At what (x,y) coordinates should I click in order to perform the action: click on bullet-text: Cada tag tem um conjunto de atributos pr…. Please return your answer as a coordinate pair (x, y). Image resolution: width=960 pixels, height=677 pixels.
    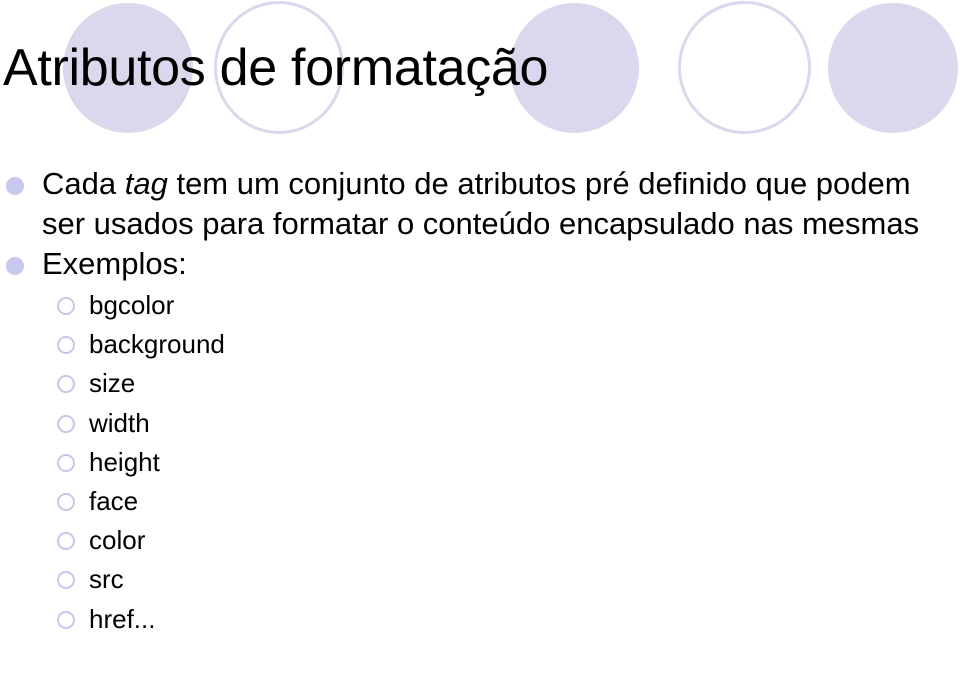
    Looking at the image, I should click on (481, 203).